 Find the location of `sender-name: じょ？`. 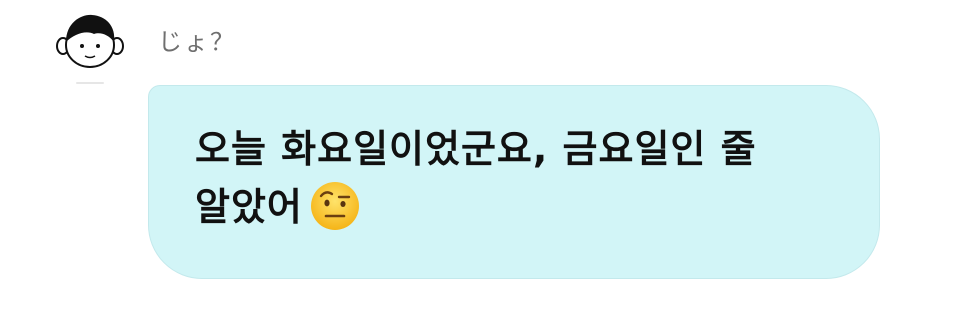

sender-name: じょ？ is located at coordinates (197, 42).